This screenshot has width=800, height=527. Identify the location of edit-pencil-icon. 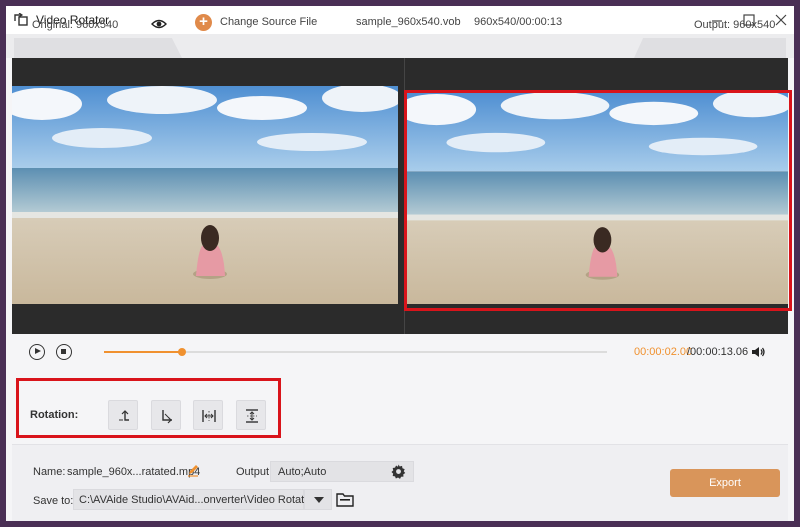
(193, 470).